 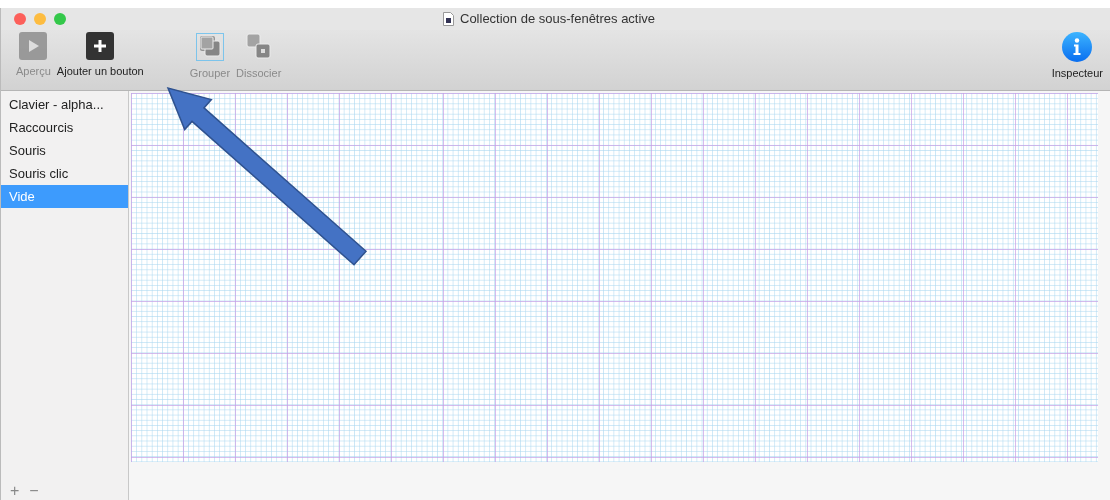 What do you see at coordinates (64, 127) in the screenshot?
I see `sidebar-item: Raccourcis` at bounding box center [64, 127].